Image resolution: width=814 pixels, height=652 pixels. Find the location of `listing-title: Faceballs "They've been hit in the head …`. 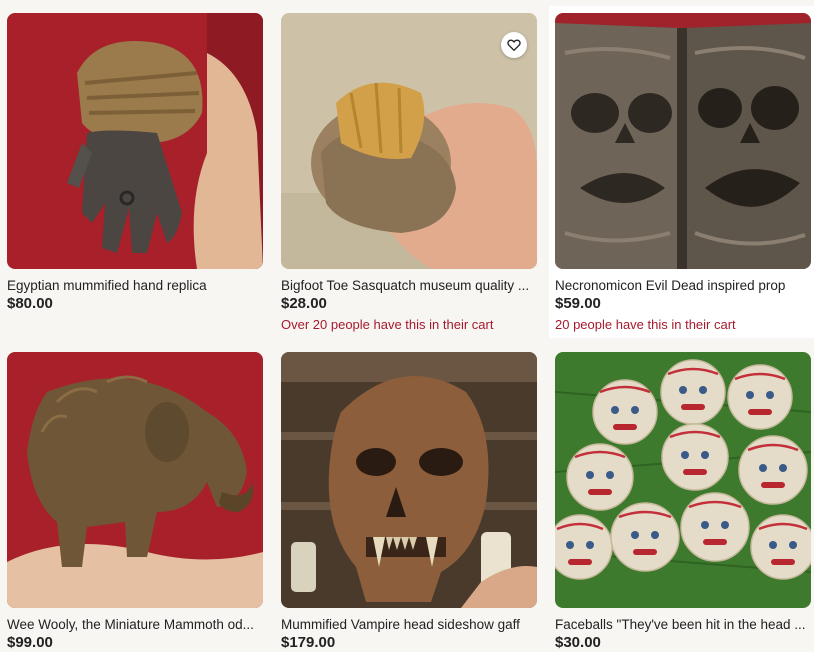

listing-title: Faceballs "They've been hit in the head … is located at coordinates (683, 625).